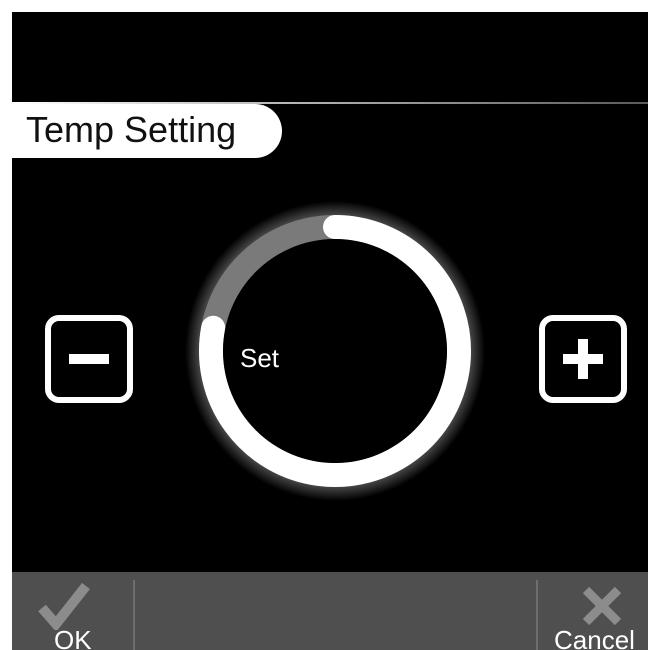 This screenshot has width=648, height=650. What do you see at coordinates (64, 606) in the screenshot?
I see `checkmark-icon` at bounding box center [64, 606].